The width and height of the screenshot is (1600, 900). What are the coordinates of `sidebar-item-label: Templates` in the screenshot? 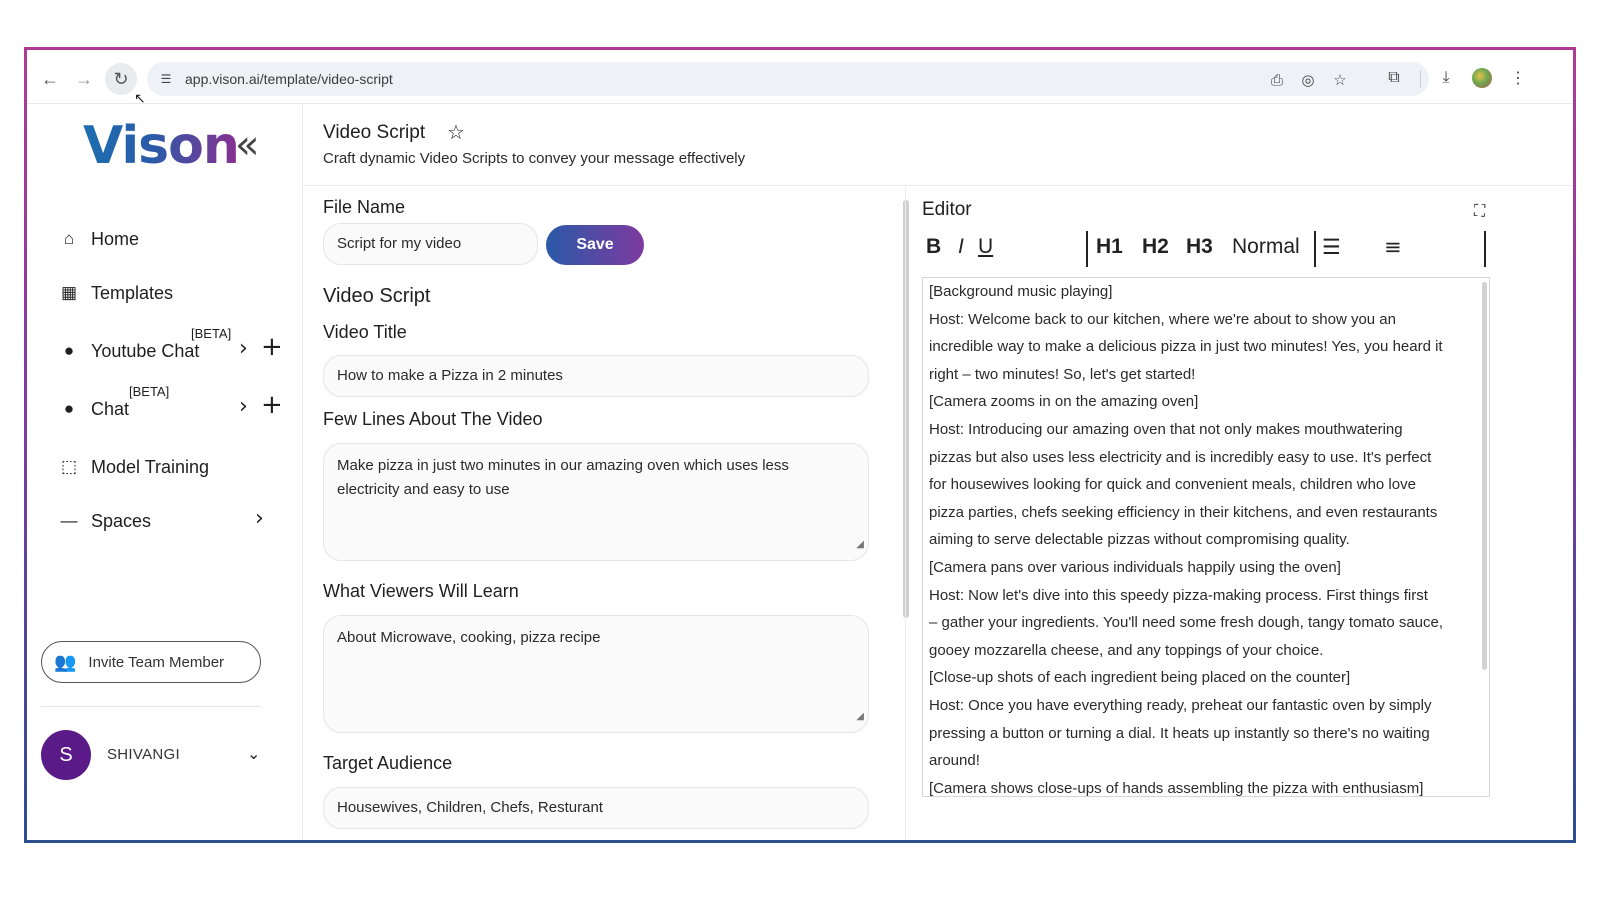 It's located at (132, 292).